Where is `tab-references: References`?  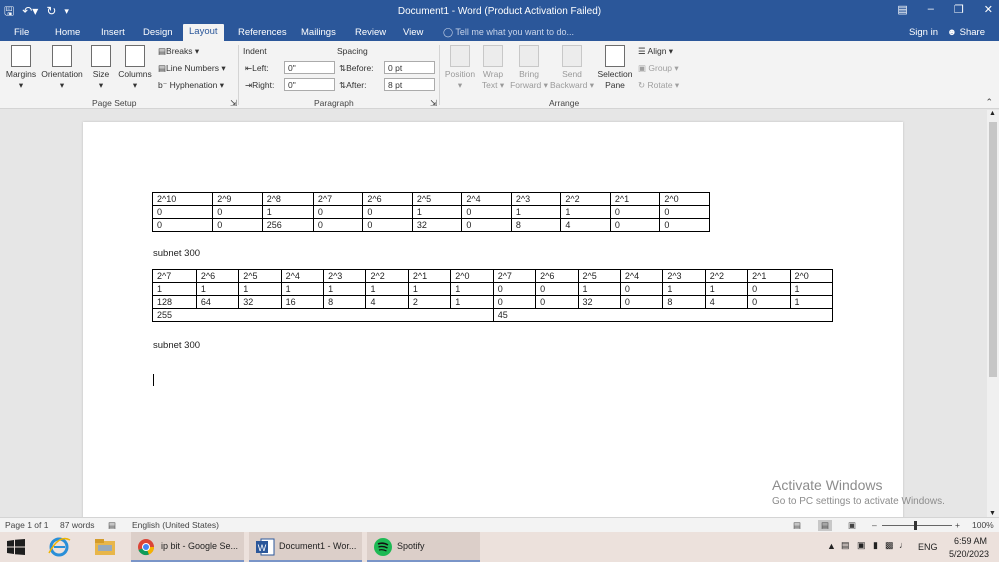 tab-references: References is located at coordinates (262, 32).